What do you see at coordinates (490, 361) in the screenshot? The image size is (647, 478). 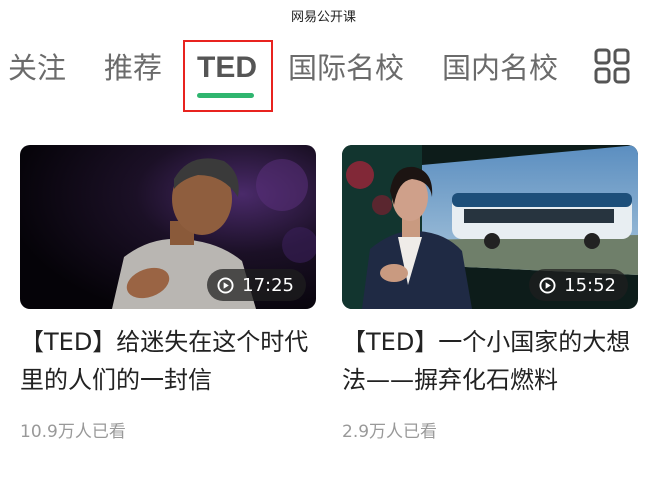 I see `video-title: 【TED】一个小国家的大想法——摒弃化石燃料` at bounding box center [490, 361].